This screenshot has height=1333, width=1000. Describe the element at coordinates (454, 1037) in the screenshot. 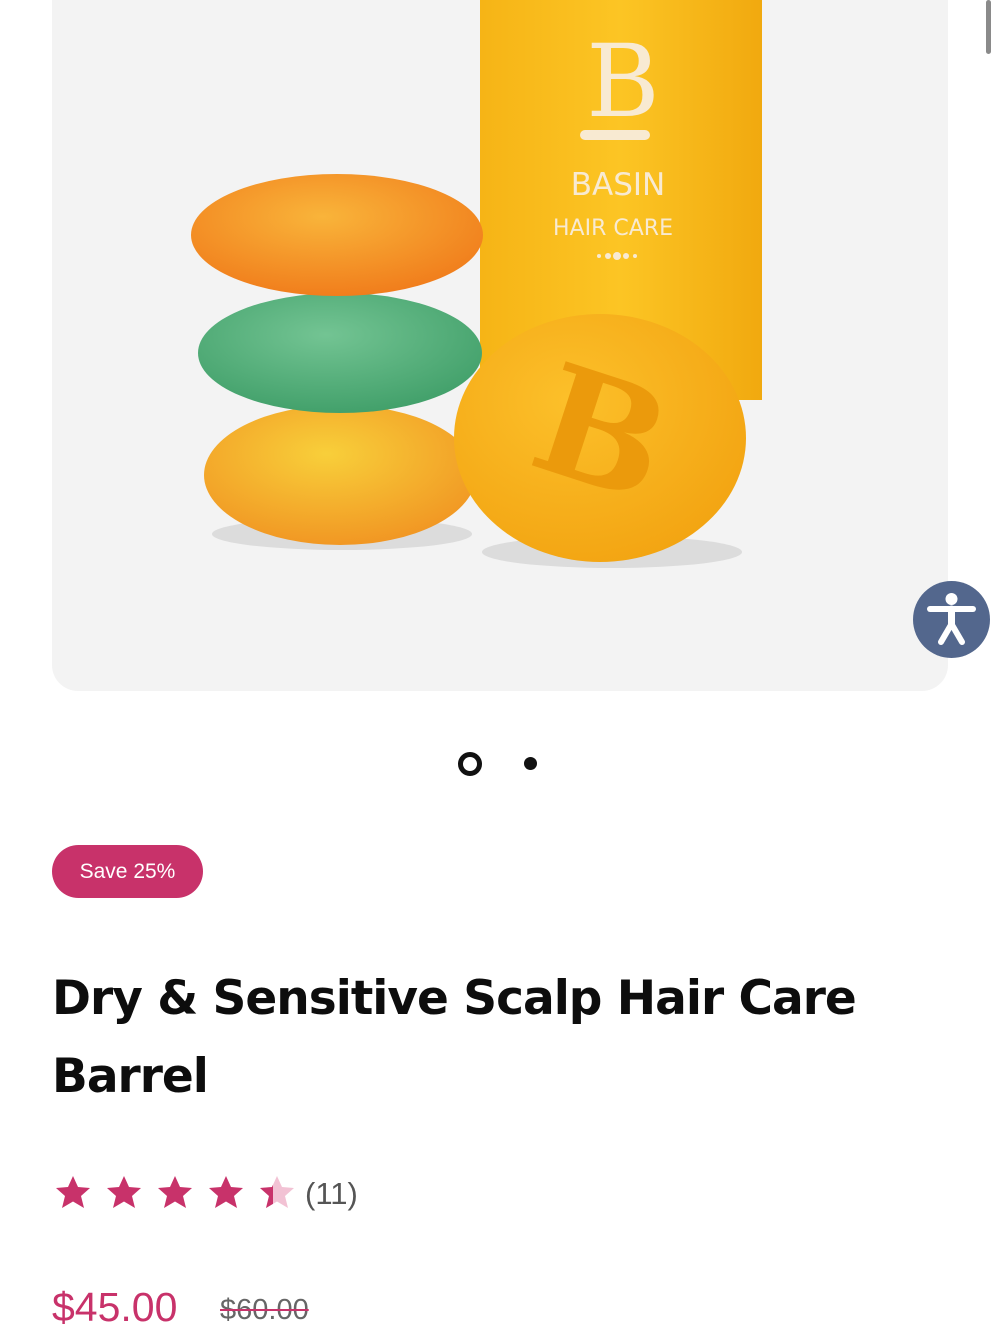

I see `product-title: Dry & Sensitive Scalp Hair Care Barrel` at that location.